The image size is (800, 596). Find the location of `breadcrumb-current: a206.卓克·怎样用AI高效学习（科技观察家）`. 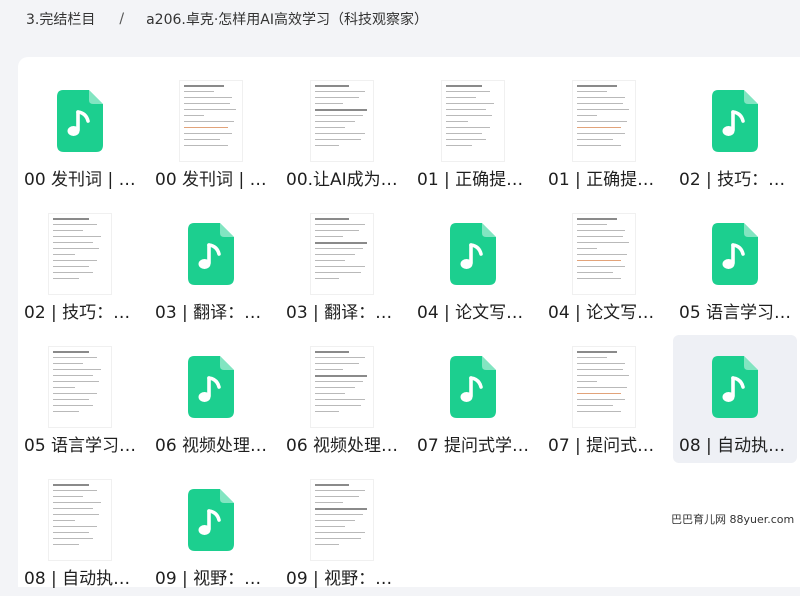

breadcrumb-current: a206.卓克·怎样用AI高效学习（科技观察家） is located at coordinates (287, 20).